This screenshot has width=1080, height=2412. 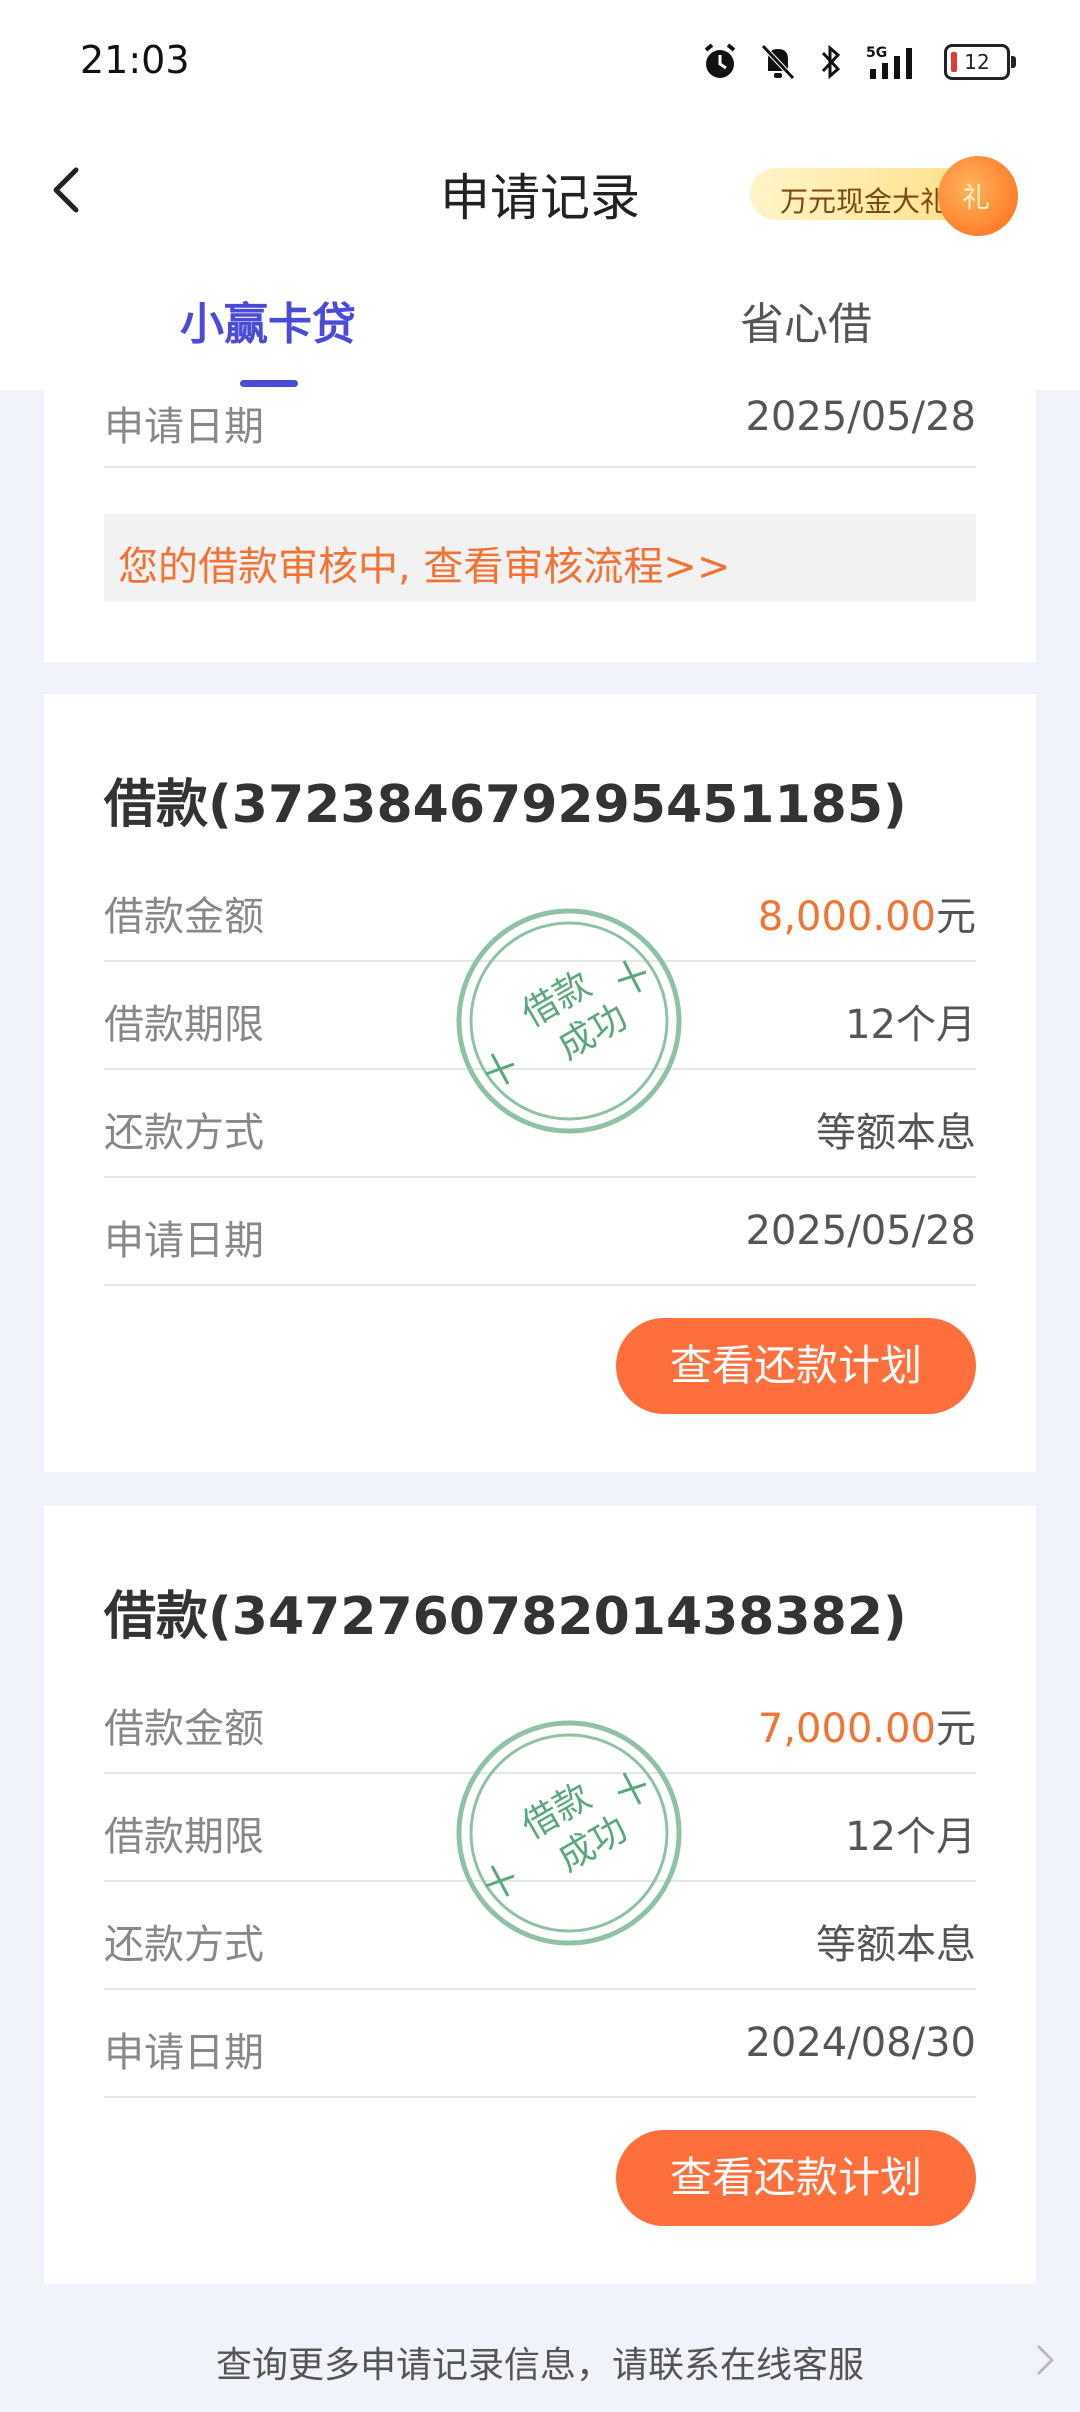 I want to click on review-notice: 您的借款审核中, 查看审核流程>>, so click(x=540, y=558).